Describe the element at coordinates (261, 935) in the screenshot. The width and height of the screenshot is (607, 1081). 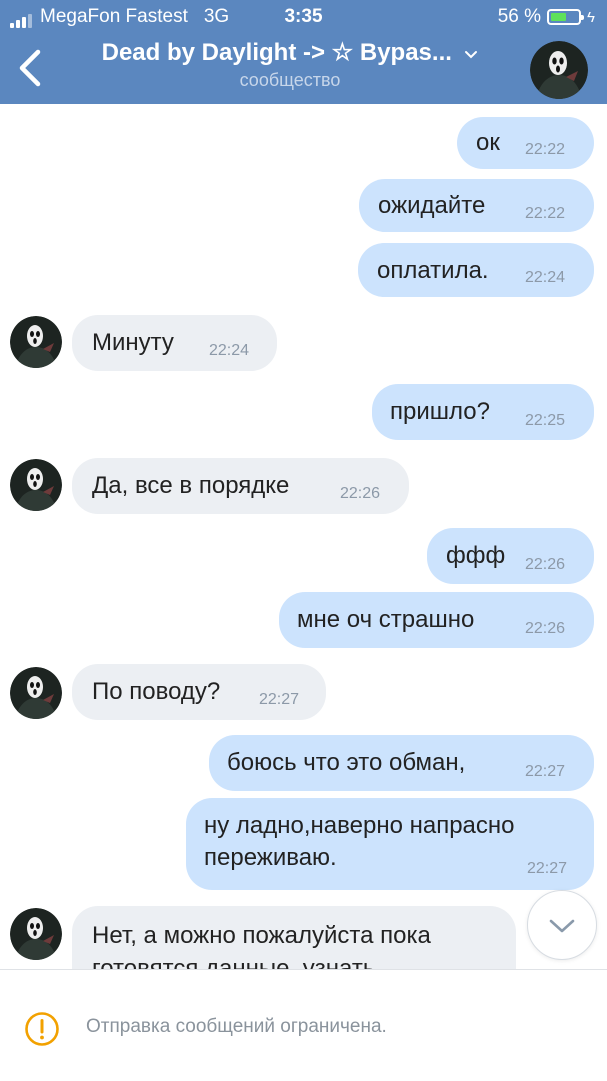
I see `message-text-line: Нет, а можно пожалуйста пока` at that location.